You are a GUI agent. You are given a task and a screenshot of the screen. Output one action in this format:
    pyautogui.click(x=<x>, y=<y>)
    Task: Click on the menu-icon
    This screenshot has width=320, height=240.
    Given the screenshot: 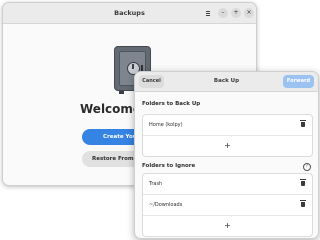 What is the action you would take?
    pyautogui.click(x=208, y=13)
    